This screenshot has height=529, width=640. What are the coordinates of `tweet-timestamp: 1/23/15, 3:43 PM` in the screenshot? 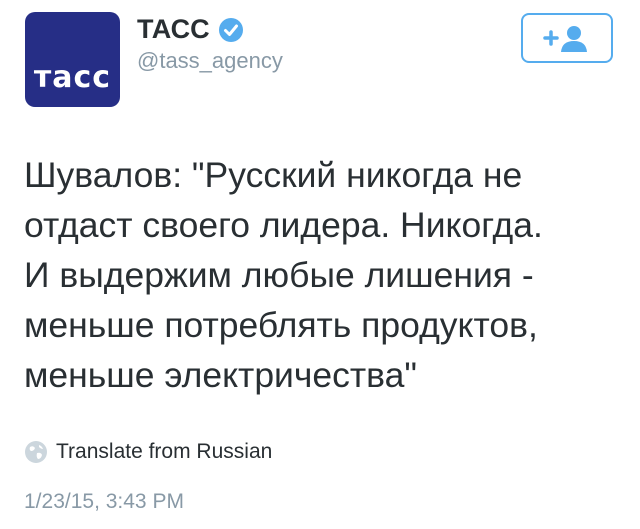 It's located at (104, 502).